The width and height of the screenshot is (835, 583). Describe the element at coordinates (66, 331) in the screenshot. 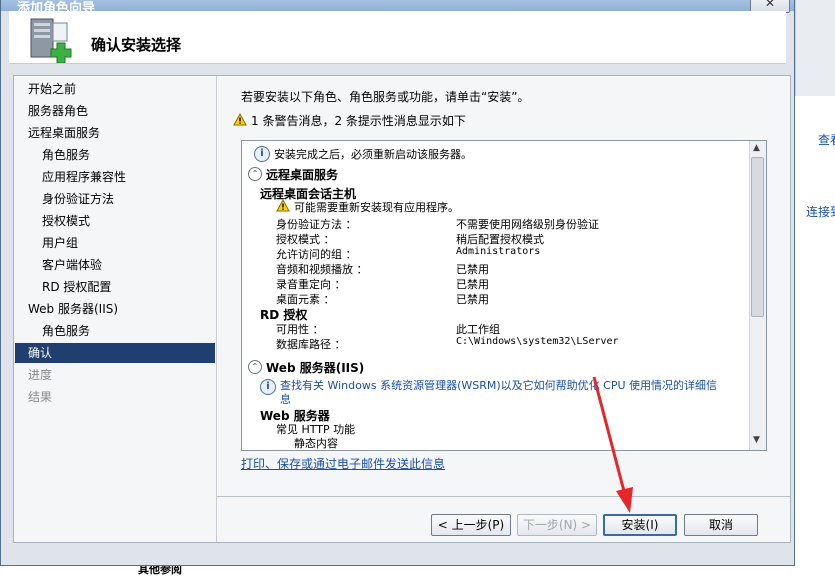

I see `step-iis-role-services: 角色服务` at that location.